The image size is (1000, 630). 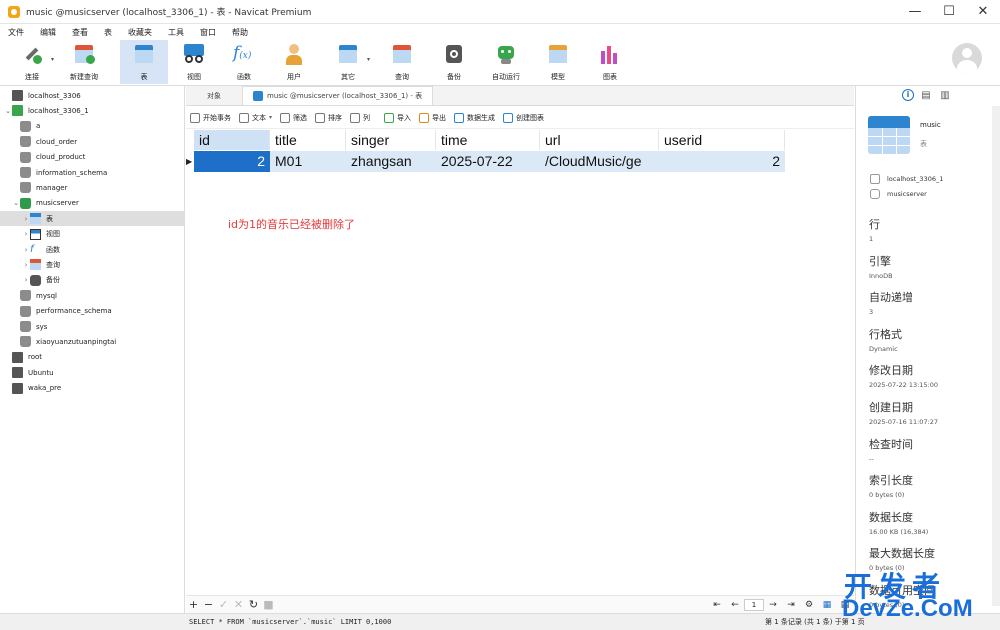 I want to click on info-ddl-icon: ▤, so click(x=926, y=96).